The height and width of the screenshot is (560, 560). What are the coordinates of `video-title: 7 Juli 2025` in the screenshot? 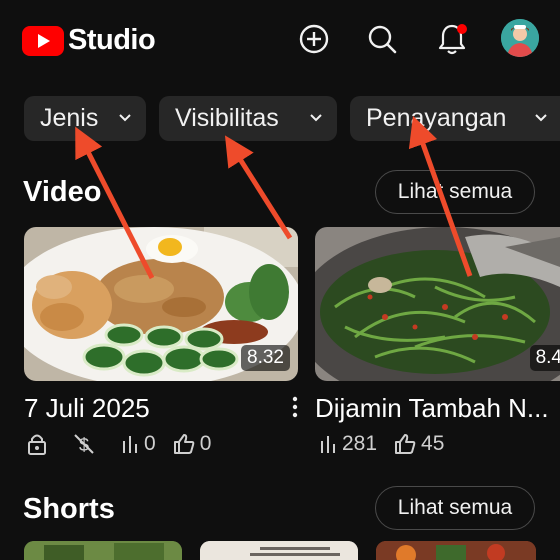 It's located at (87, 408).